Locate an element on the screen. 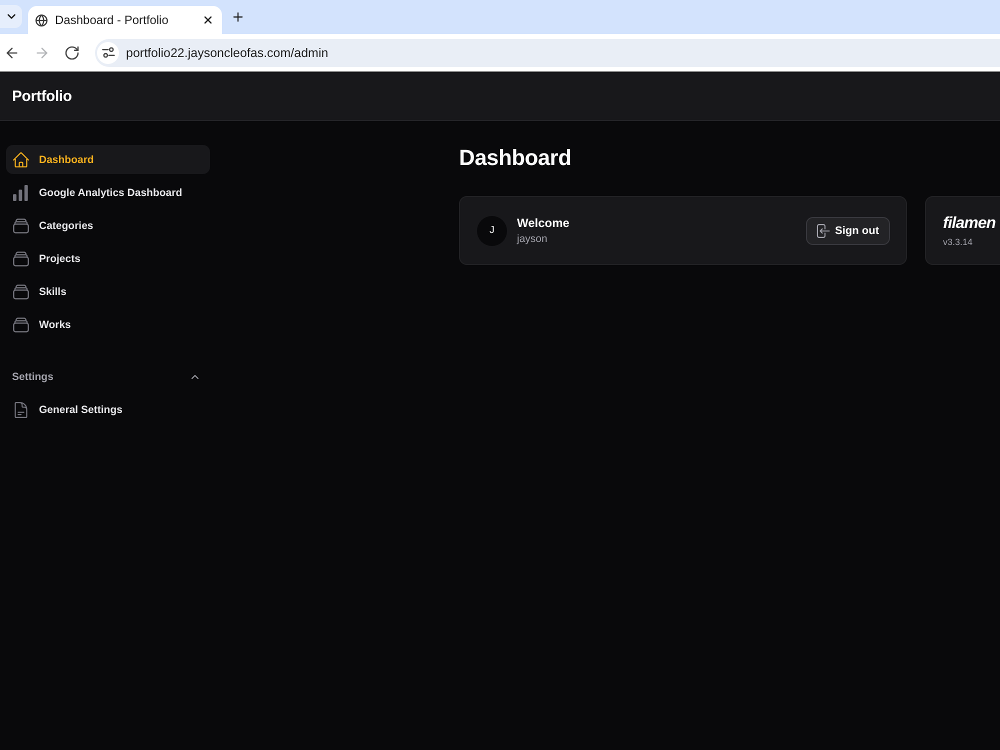  tab-list-button is located at coordinates (11, 16).